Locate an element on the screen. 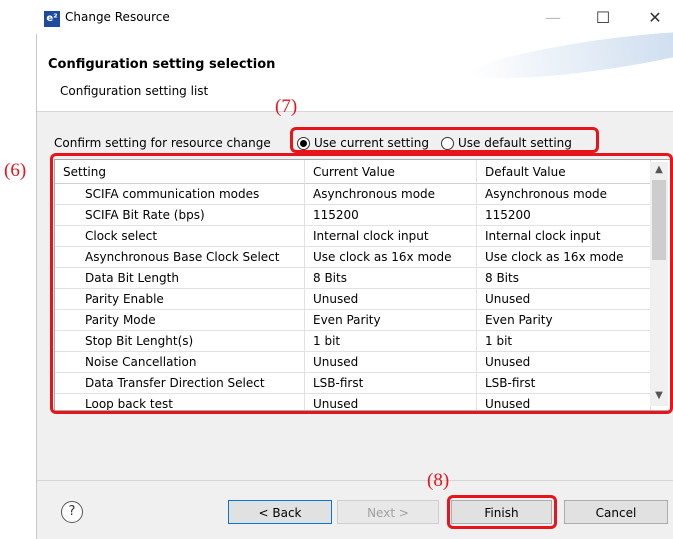 Image resolution: width=673 pixels, height=539 pixels. back-button: < Back is located at coordinates (280, 512).